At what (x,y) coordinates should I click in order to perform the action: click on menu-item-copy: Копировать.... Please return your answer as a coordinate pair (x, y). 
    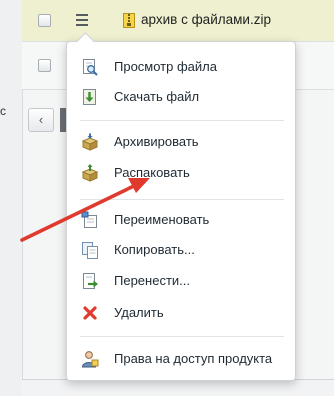
    Looking at the image, I should click on (181, 250).